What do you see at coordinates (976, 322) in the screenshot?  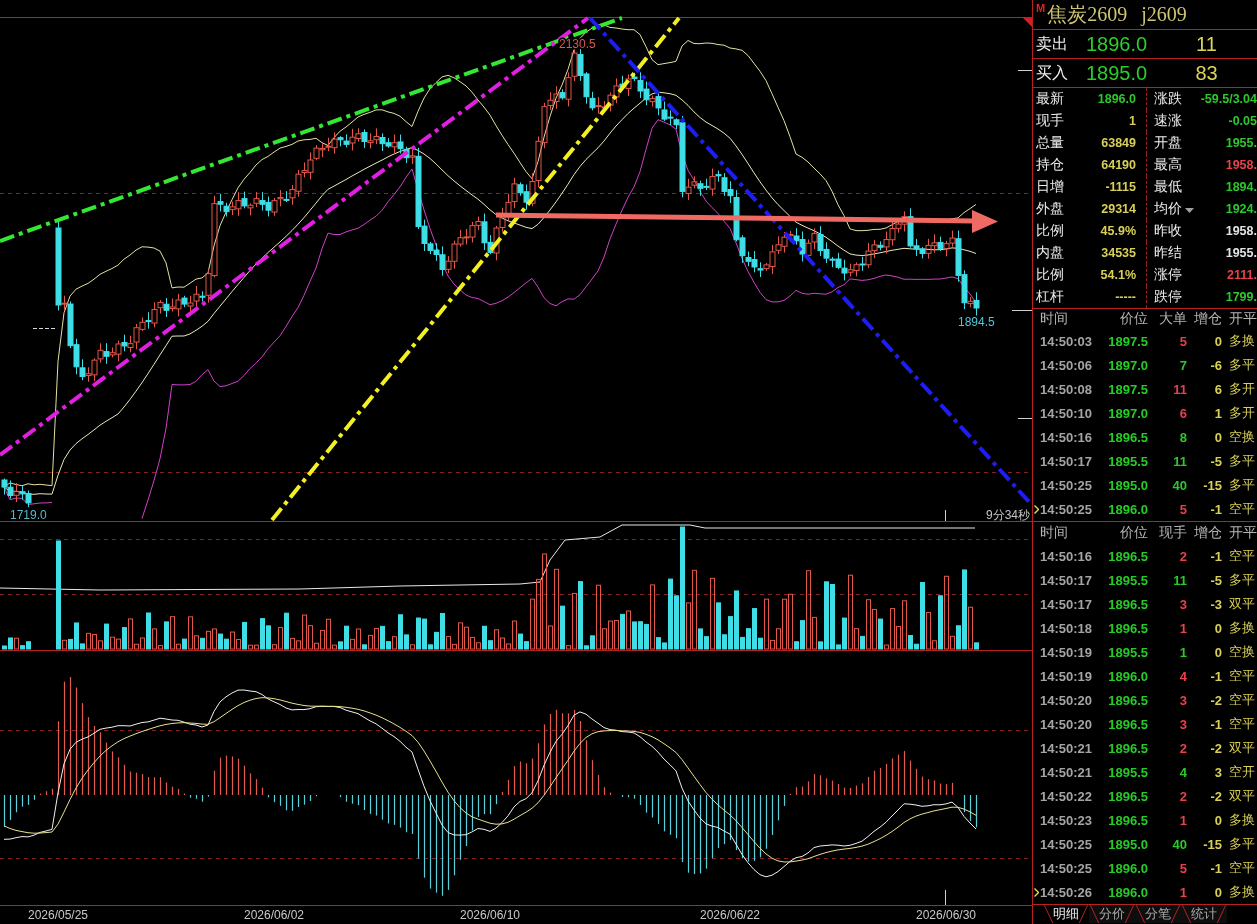 I see `price-label: 1894.5` at bounding box center [976, 322].